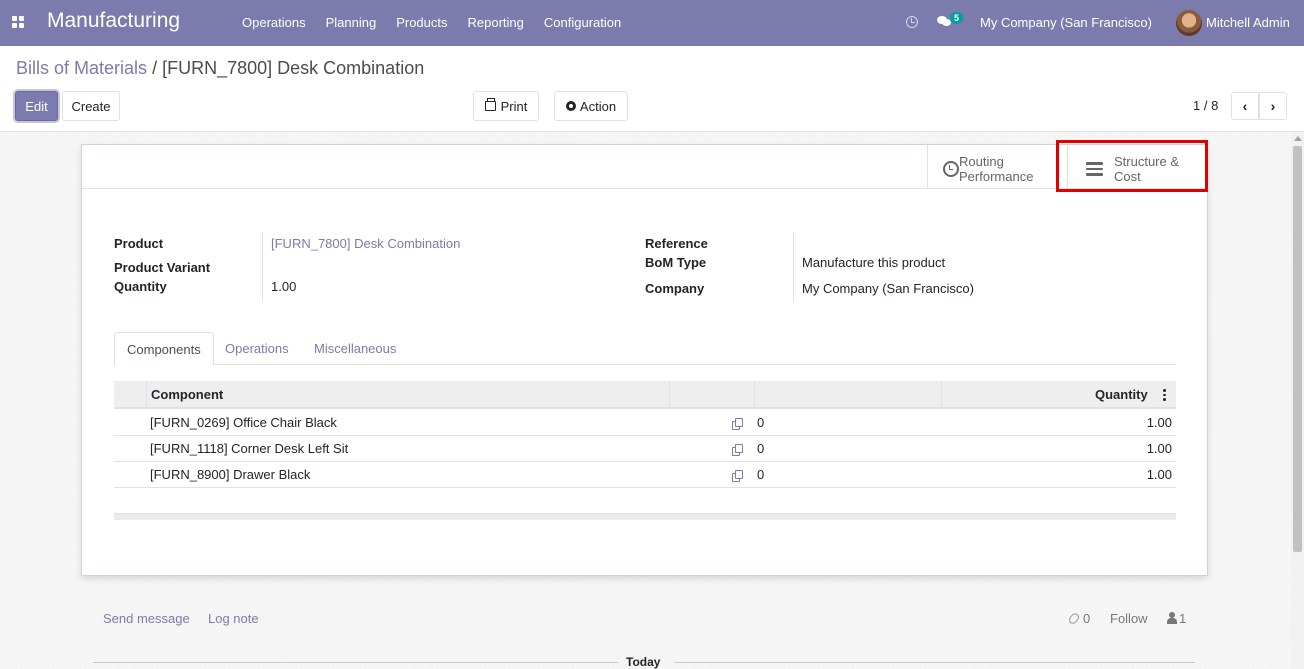 This screenshot has width=1304, height=669. Describe the element at coordinates (1182, 618) in the screenshot. I see `followers-count: 1` at that location.